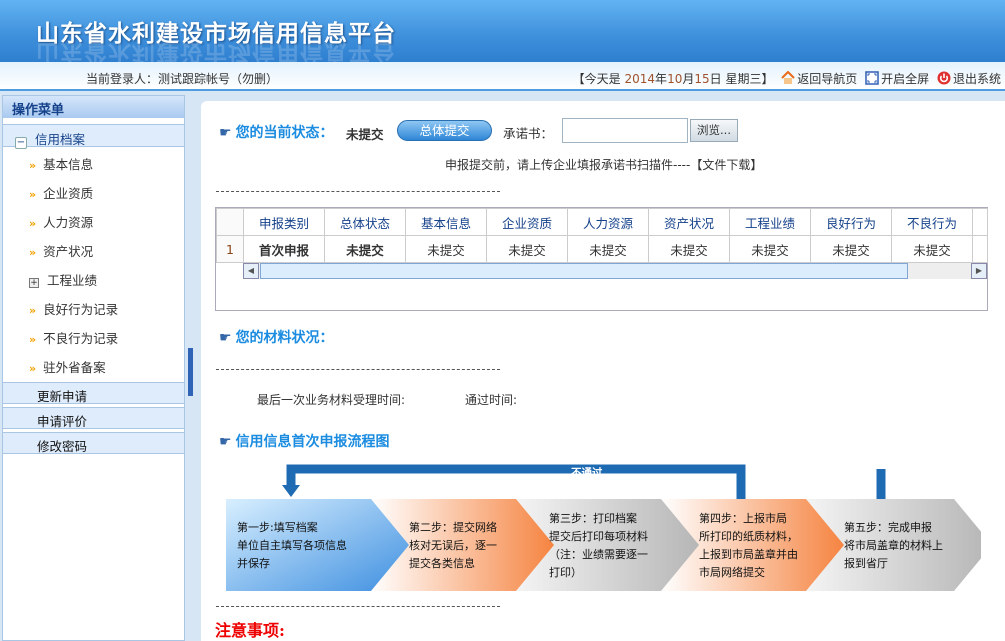 The width and height of the screenshot is (1005, 641). I want to click on user-label: 当前登录人：, so click(122, 79).